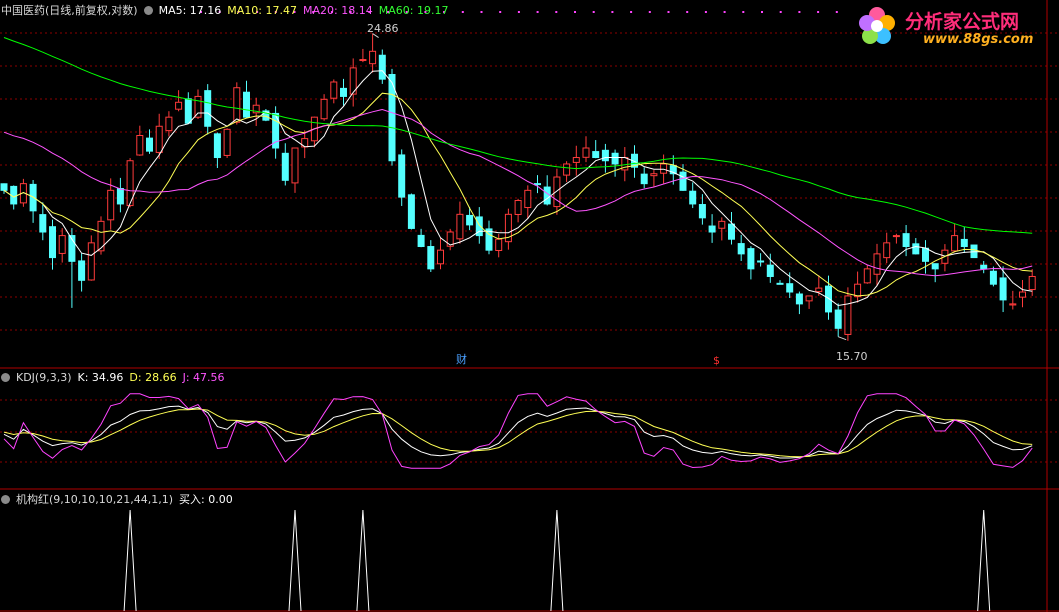 This screenshot has width=1059, height=612. Describe the element at coordinates (44, 377) in the screenshot. I see `kdj-title: KDJ(9,3,3)` at that location.